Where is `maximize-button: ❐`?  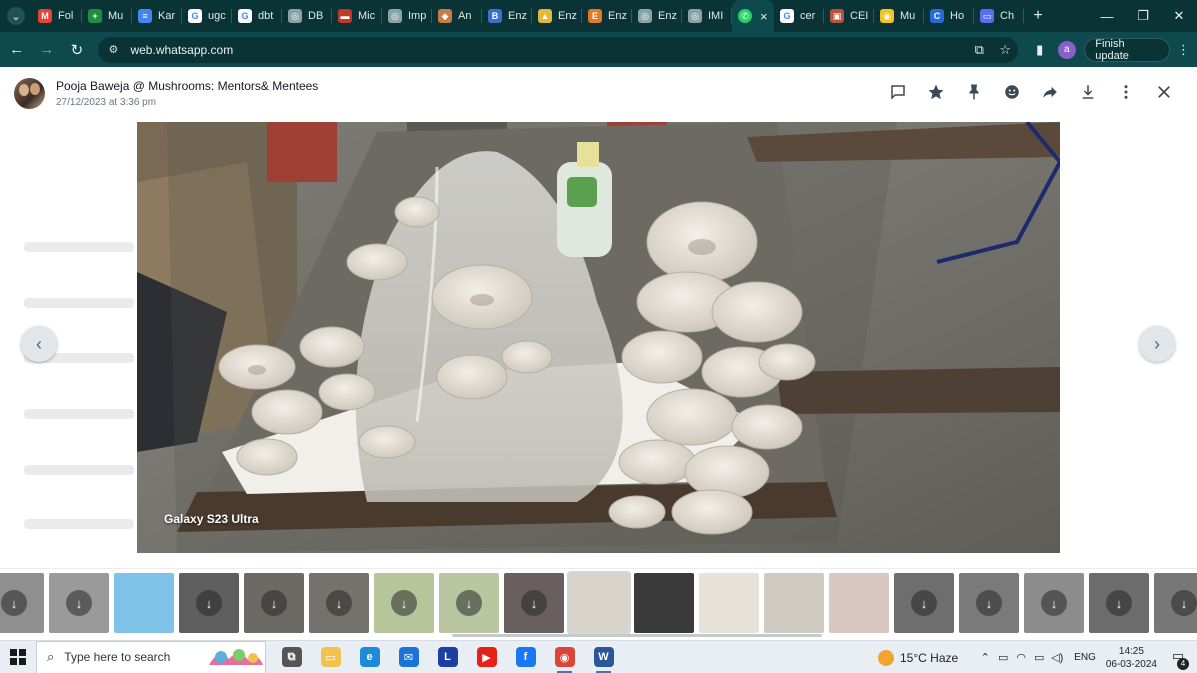 maximize-button: ❐ is located at coordinates (1143, 16).